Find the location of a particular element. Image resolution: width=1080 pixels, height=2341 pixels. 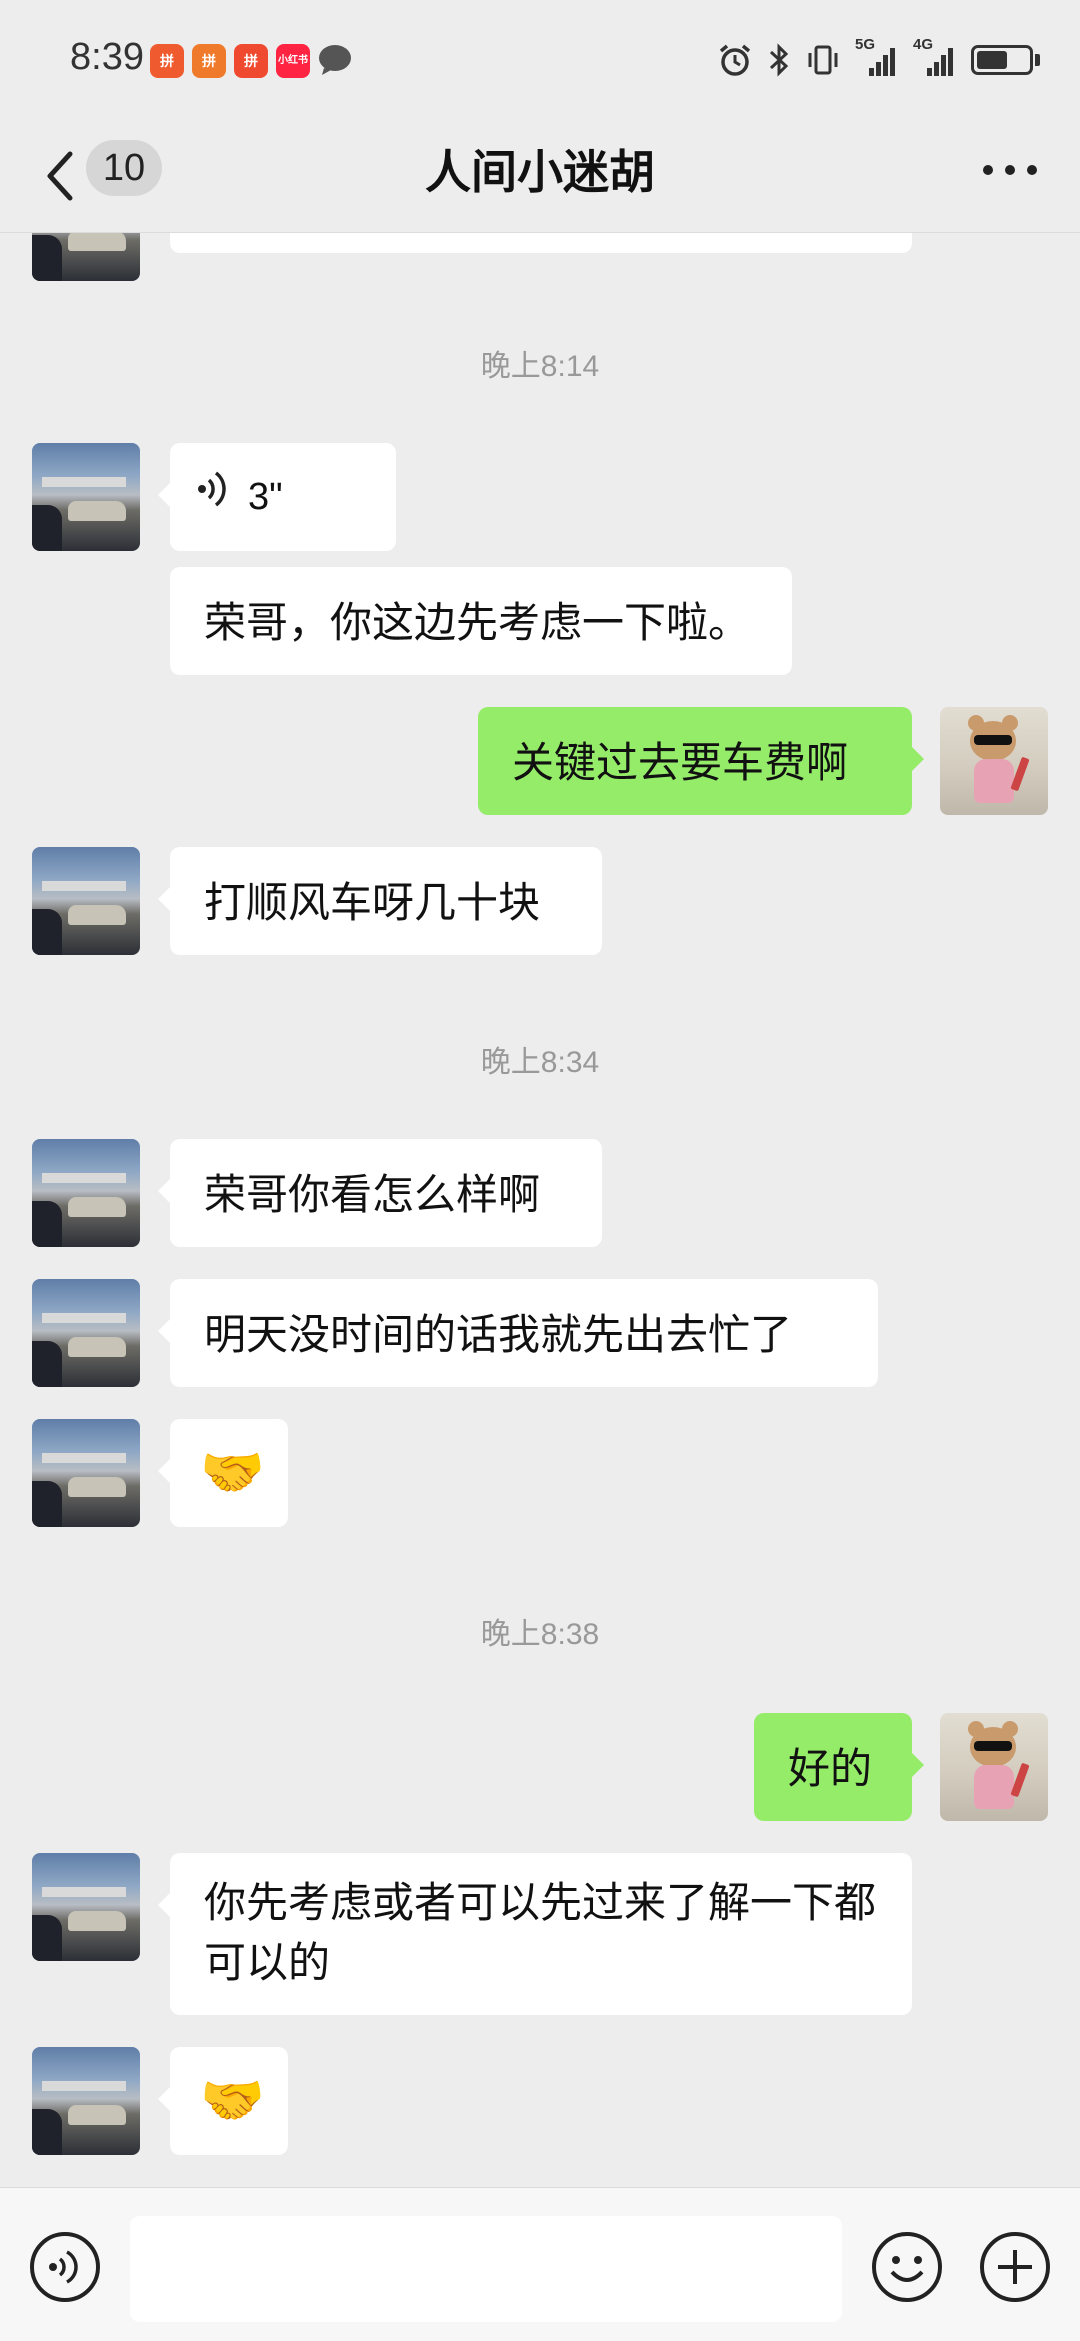

sent-message-bubble: 好的 is located at coordinates (839, 1767).